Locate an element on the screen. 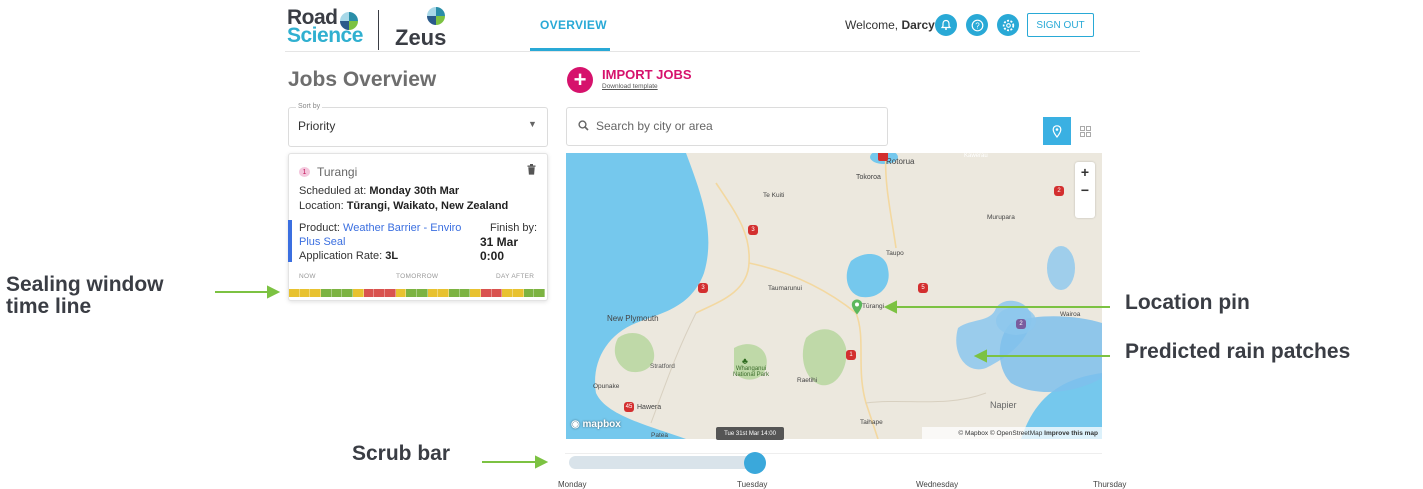 The width and height of the screenshot is (1423, 489). annotation-sealing-line2: time line is located at coordinates (49, 306).